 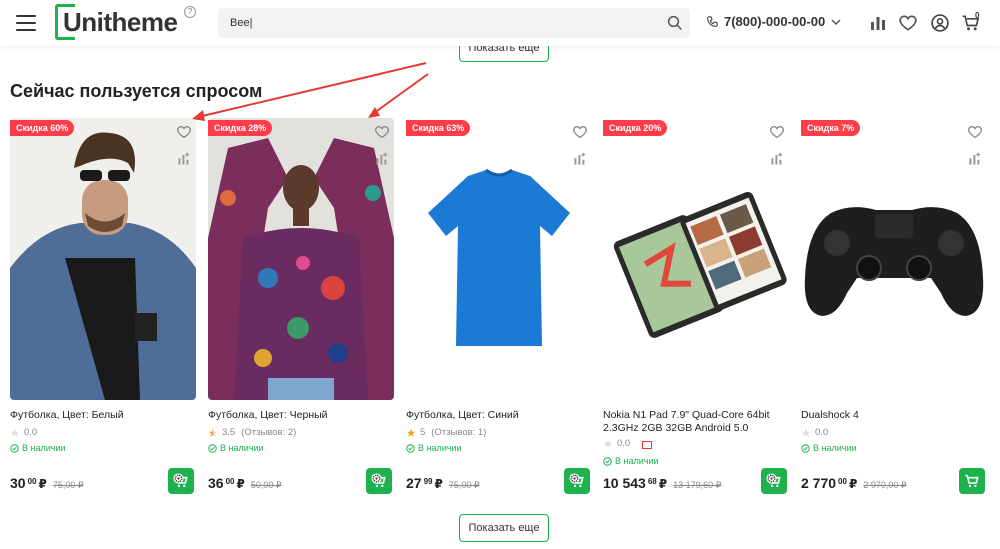 I want to click on review-count: (Отзывов: 2), so click(x=268, y=432).